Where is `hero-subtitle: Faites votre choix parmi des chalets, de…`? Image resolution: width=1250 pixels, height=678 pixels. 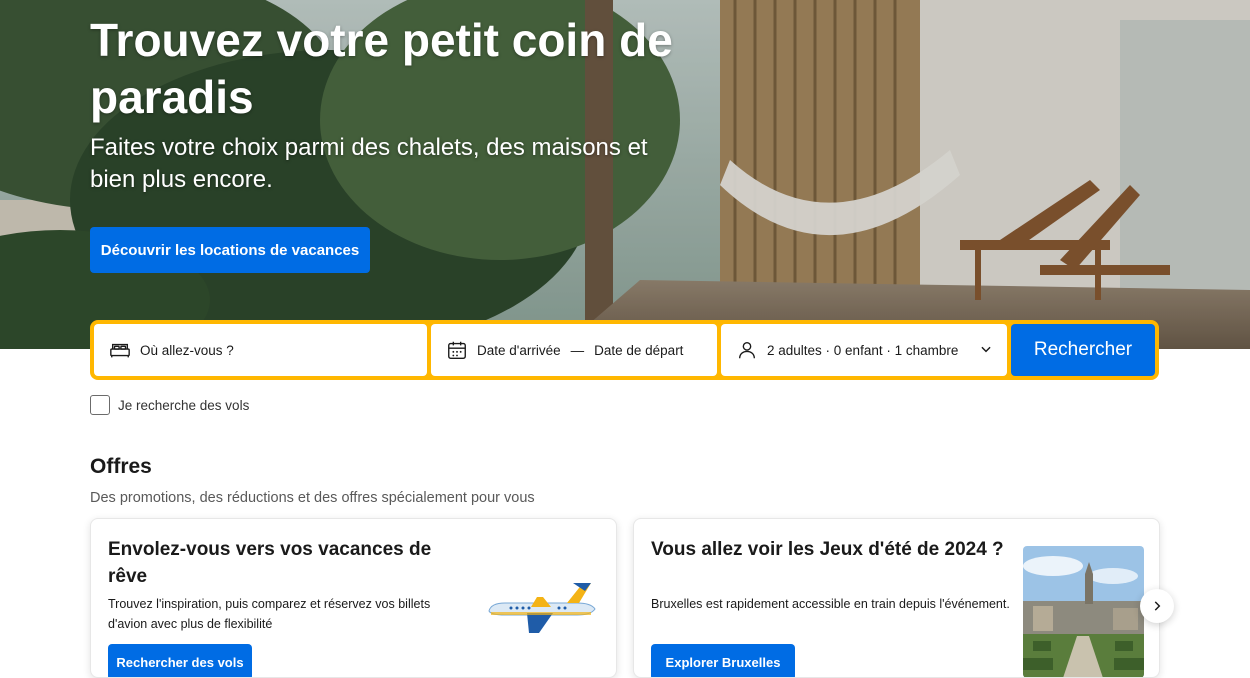 hero-subtitle: Faites votre choix parmi des chalets, de… is located at coordinates (369, 163).